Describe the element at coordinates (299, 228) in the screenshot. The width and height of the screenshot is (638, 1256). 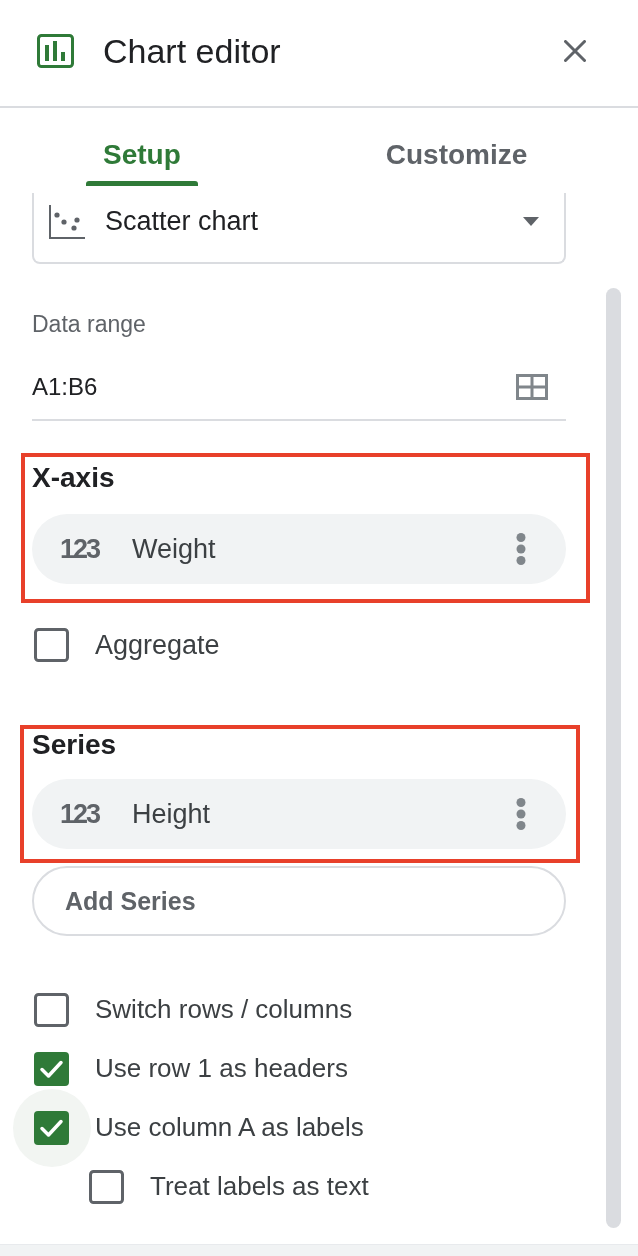
I see `chart-type-dropdown: Scatter chart` at that location.